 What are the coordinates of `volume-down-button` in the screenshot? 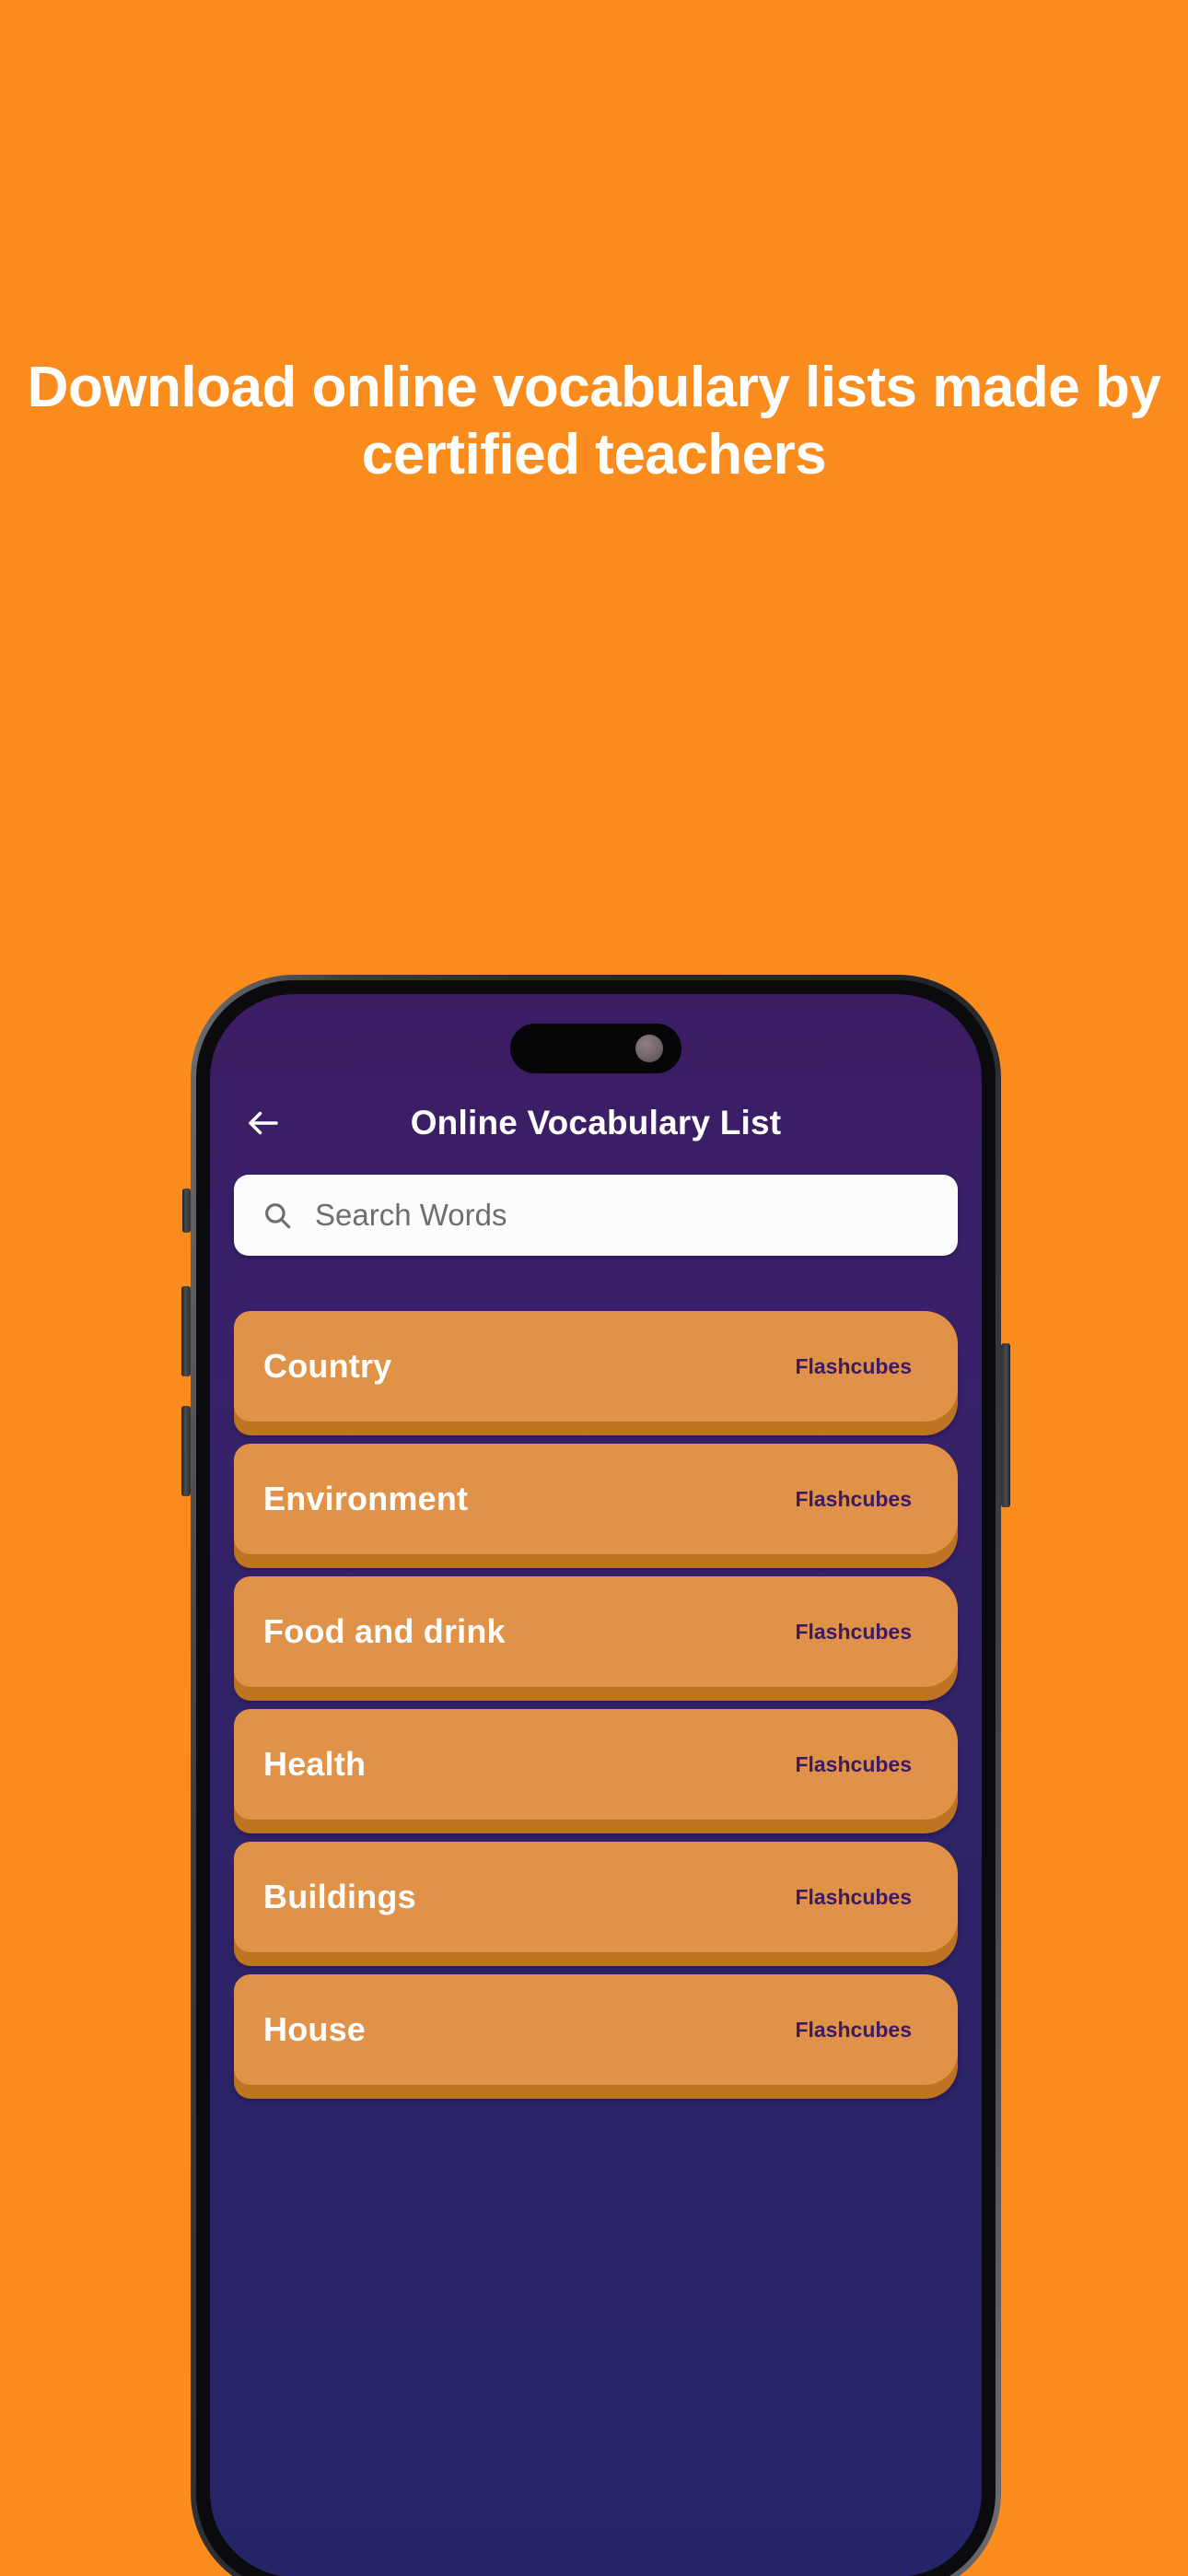 It's located at (186, 1451).